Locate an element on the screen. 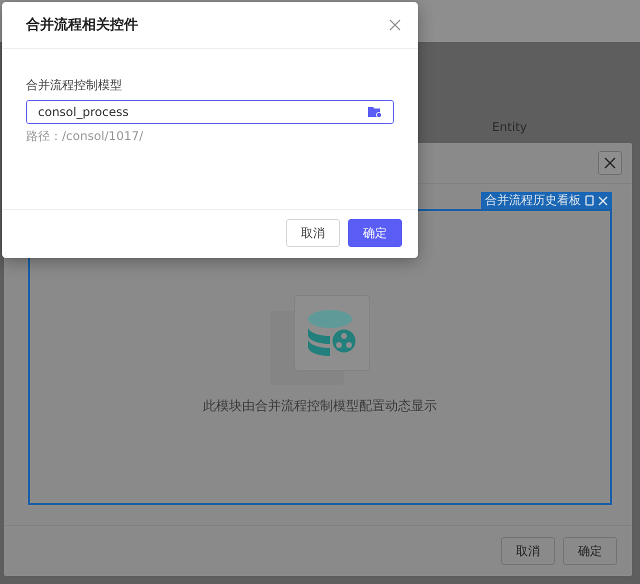  dialog-button: 取消 is located at coordinates (528, 551).